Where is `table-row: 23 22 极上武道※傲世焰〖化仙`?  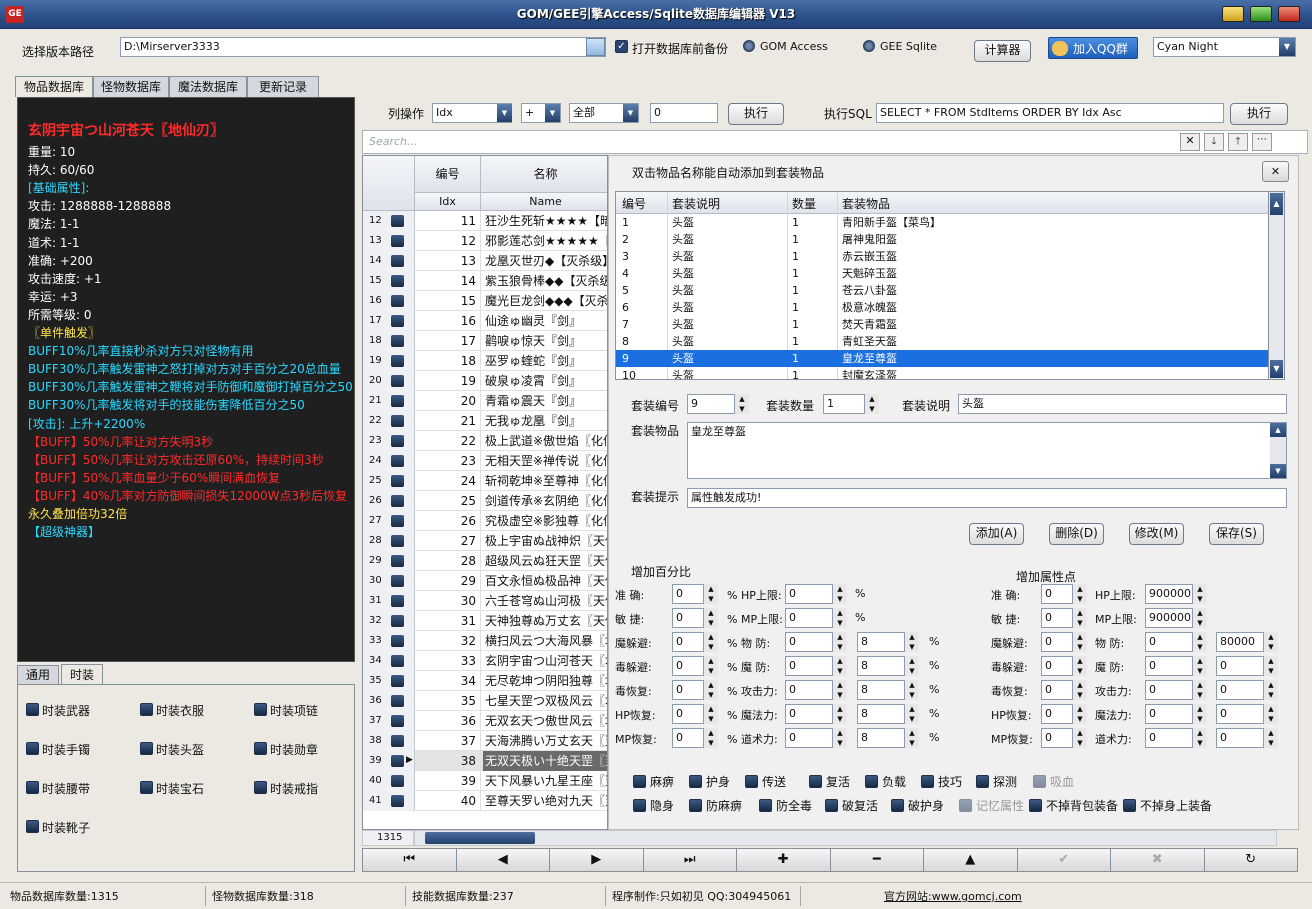 table-row: 23 22 极上武道※傲世焰〖化仙 is located at coordinates (485, 441).